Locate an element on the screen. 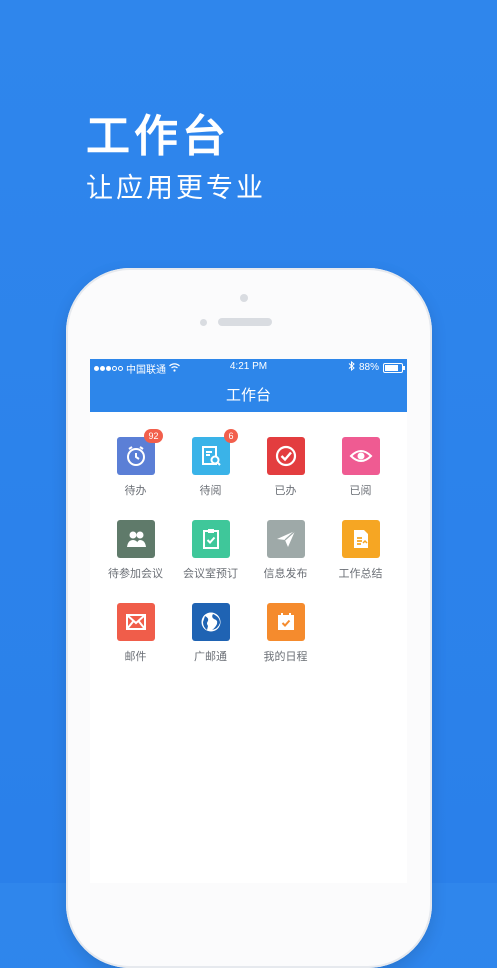 The image size is (497, 968). page-title: 工作台 is located at coordinates (248, 394).